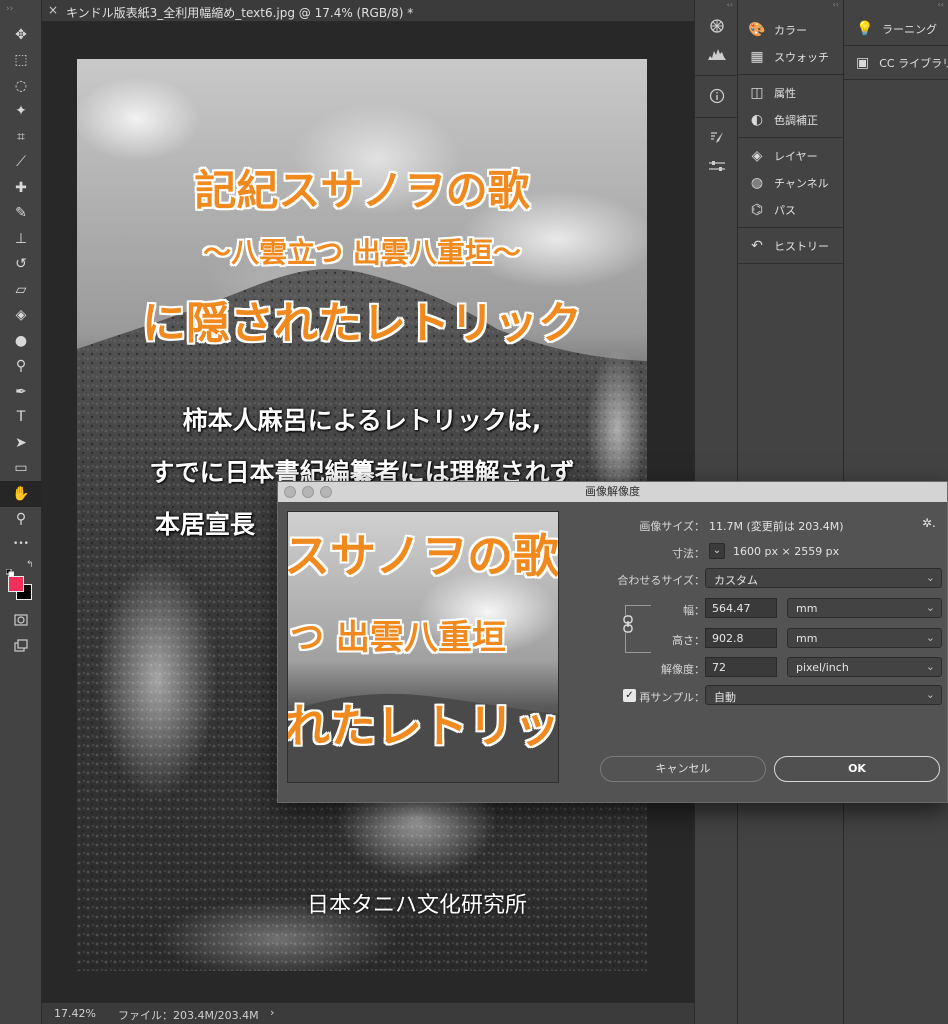  What do you see at coordinates (398, 638) in the screenshot?
I see `preview-title-line2: つ 出雲八重垣` at bounding box center [398, 638].